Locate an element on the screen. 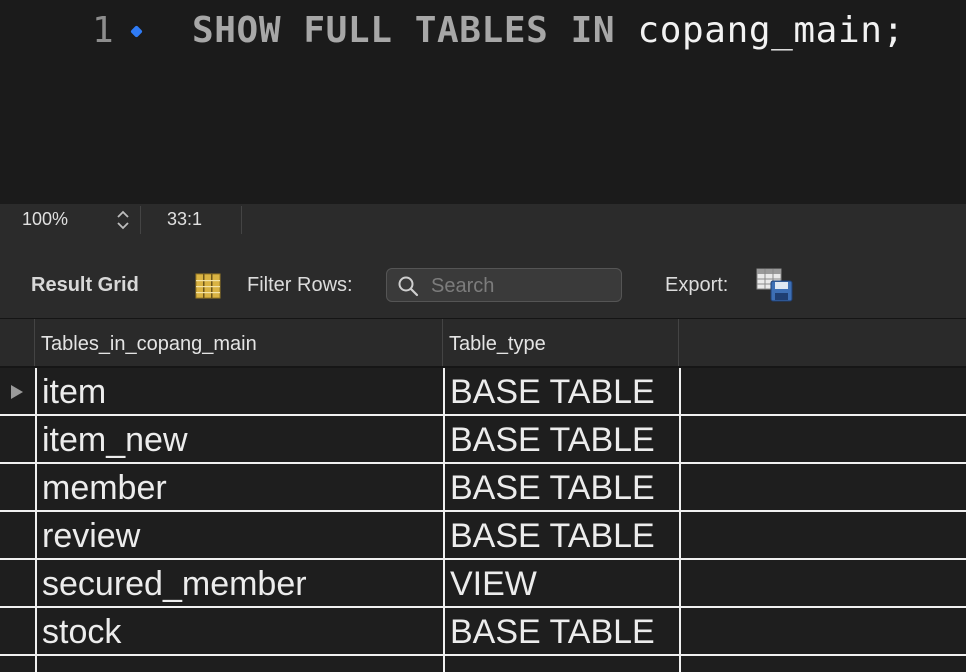 Image resolution: width=966 pixels, height=672 pixels. table-row: item_new BASE TABLE is located at coordinates (483, 440).